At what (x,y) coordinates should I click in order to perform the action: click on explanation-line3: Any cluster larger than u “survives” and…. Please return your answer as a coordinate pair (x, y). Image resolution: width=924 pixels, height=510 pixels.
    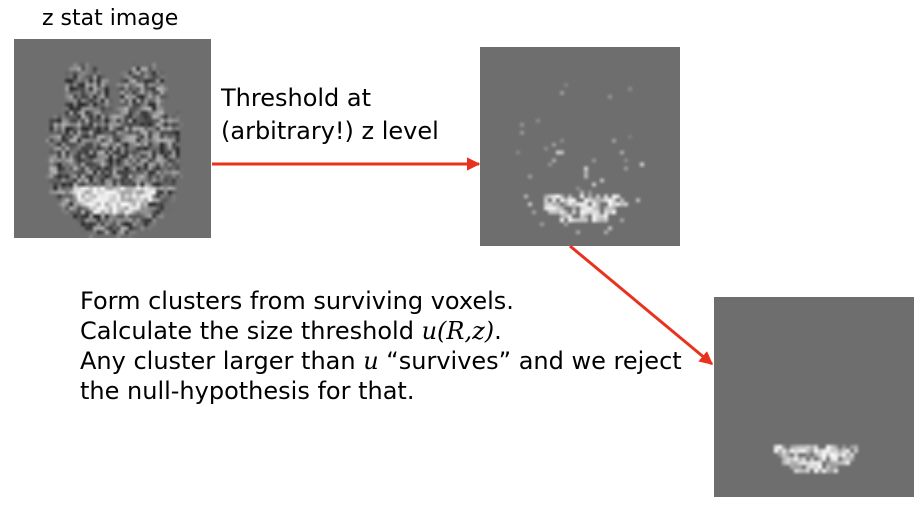
    Looking at the image, I should click on (381, 361).